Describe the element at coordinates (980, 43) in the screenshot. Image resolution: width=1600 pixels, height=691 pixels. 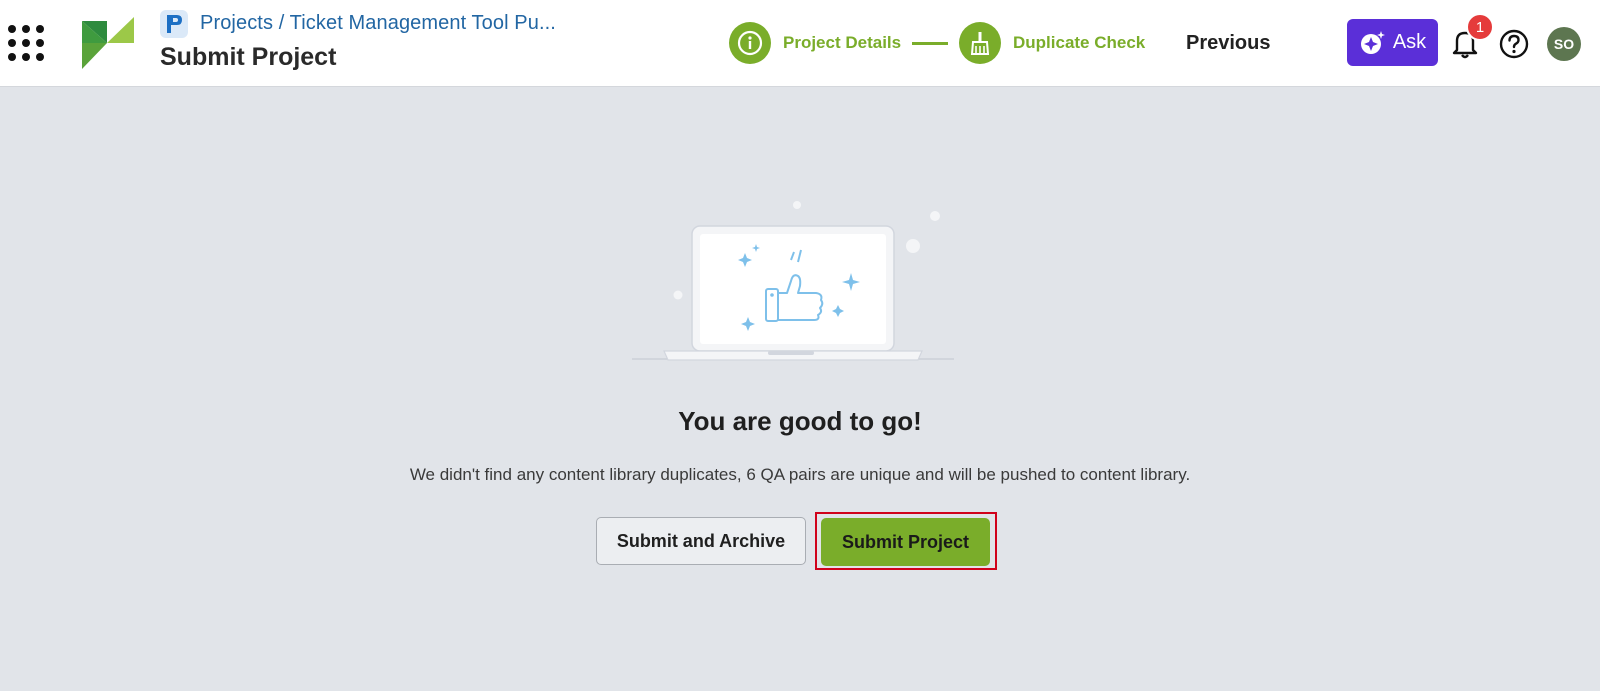
I see `broom-icon` at that location.